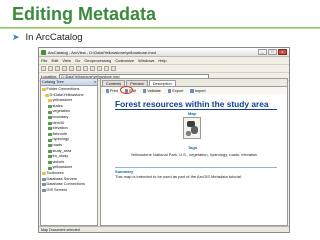  What do you see at coordinates (262, 52) in the screenshot?
I see `minimize-button: _` at bounding box center [262, 52].